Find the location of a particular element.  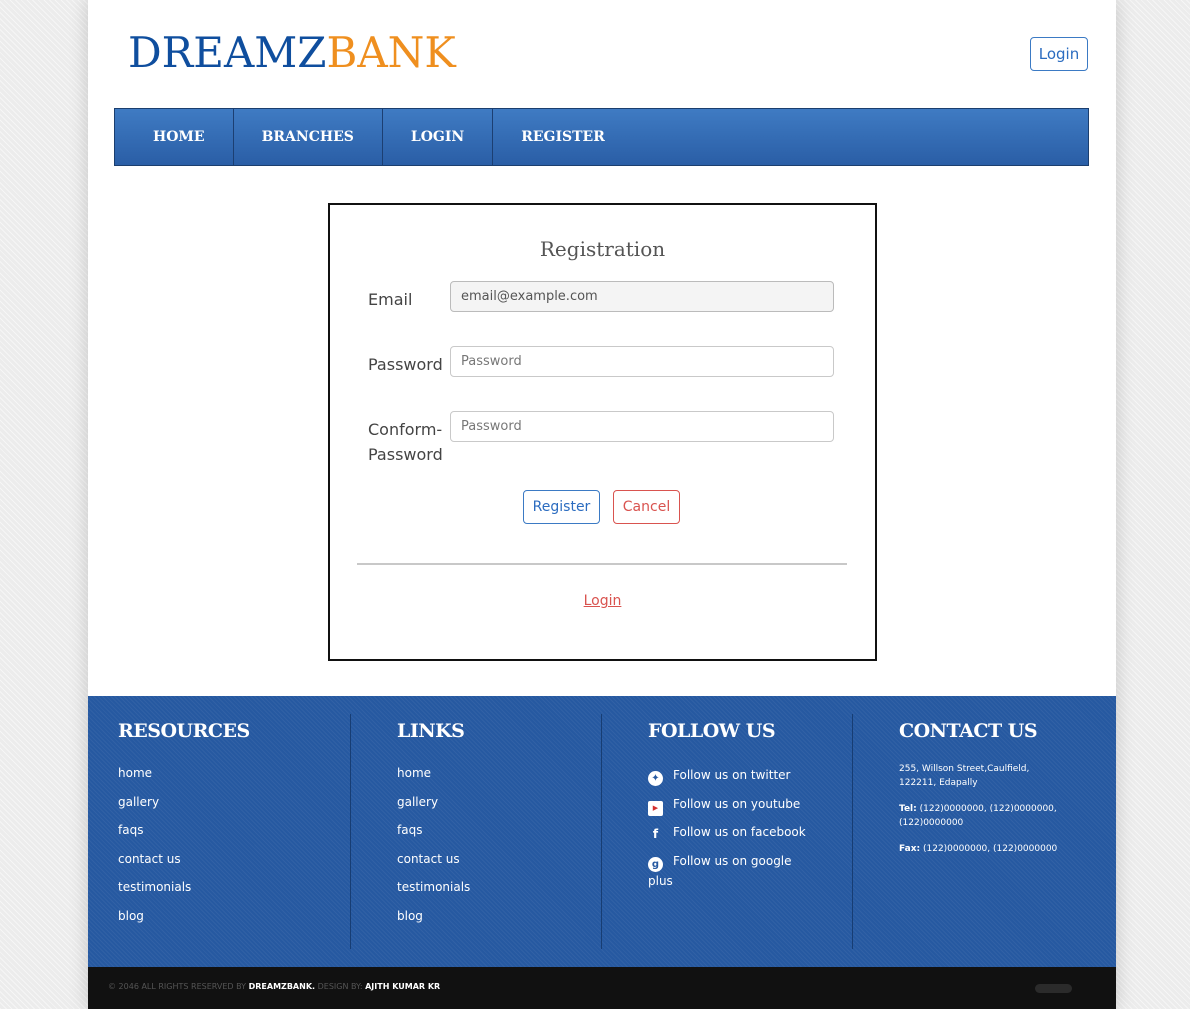

youtube-icon: ▶ is located at coordinates (655, 808).